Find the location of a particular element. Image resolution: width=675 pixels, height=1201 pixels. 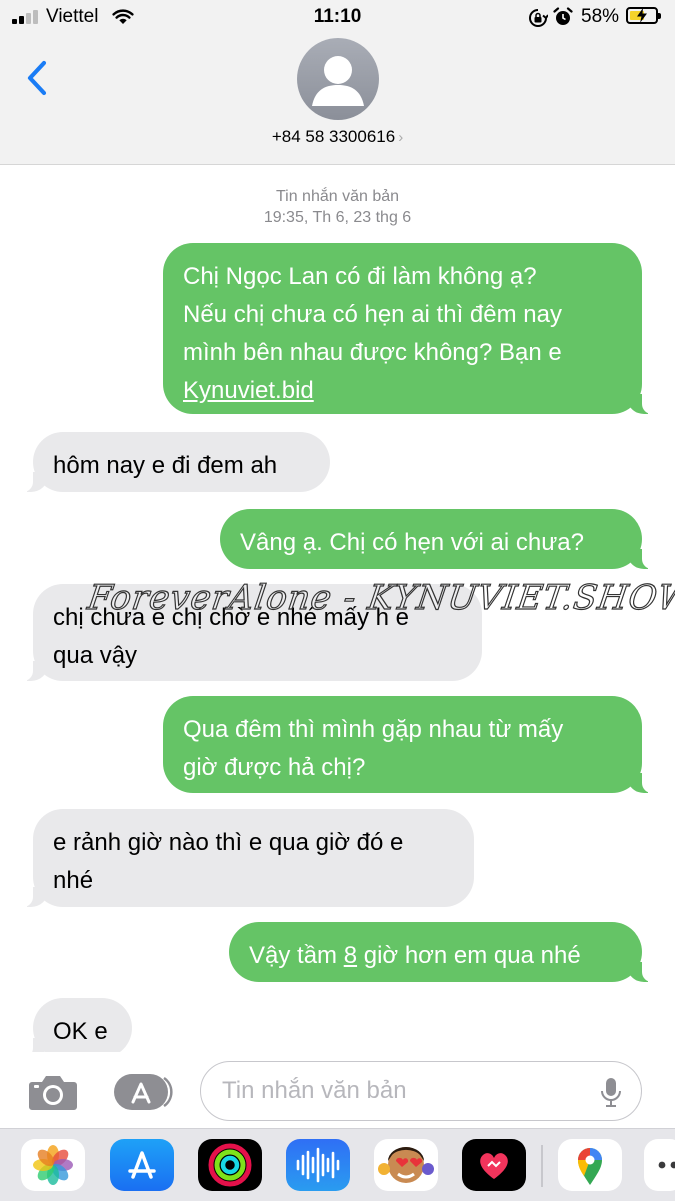

google-maps-icon is located at coordinates (590, 1165).